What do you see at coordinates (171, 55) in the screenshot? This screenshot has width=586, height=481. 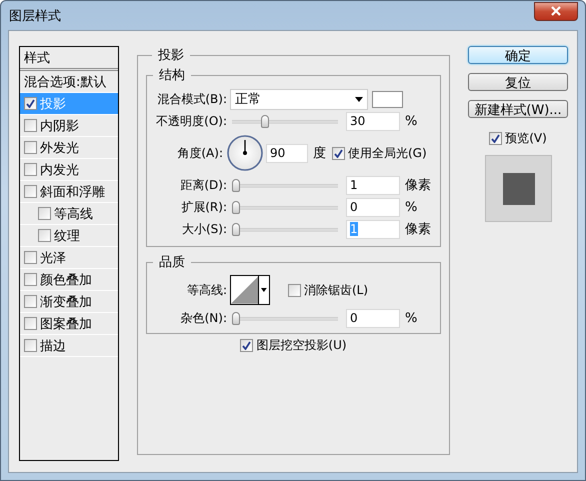 I see `group-title: 投影` at bounding box center [171, 55].